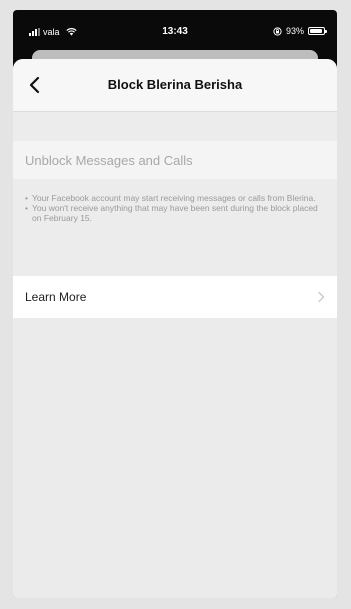  I want to click on chevron-right-icon, so click(321, 297).